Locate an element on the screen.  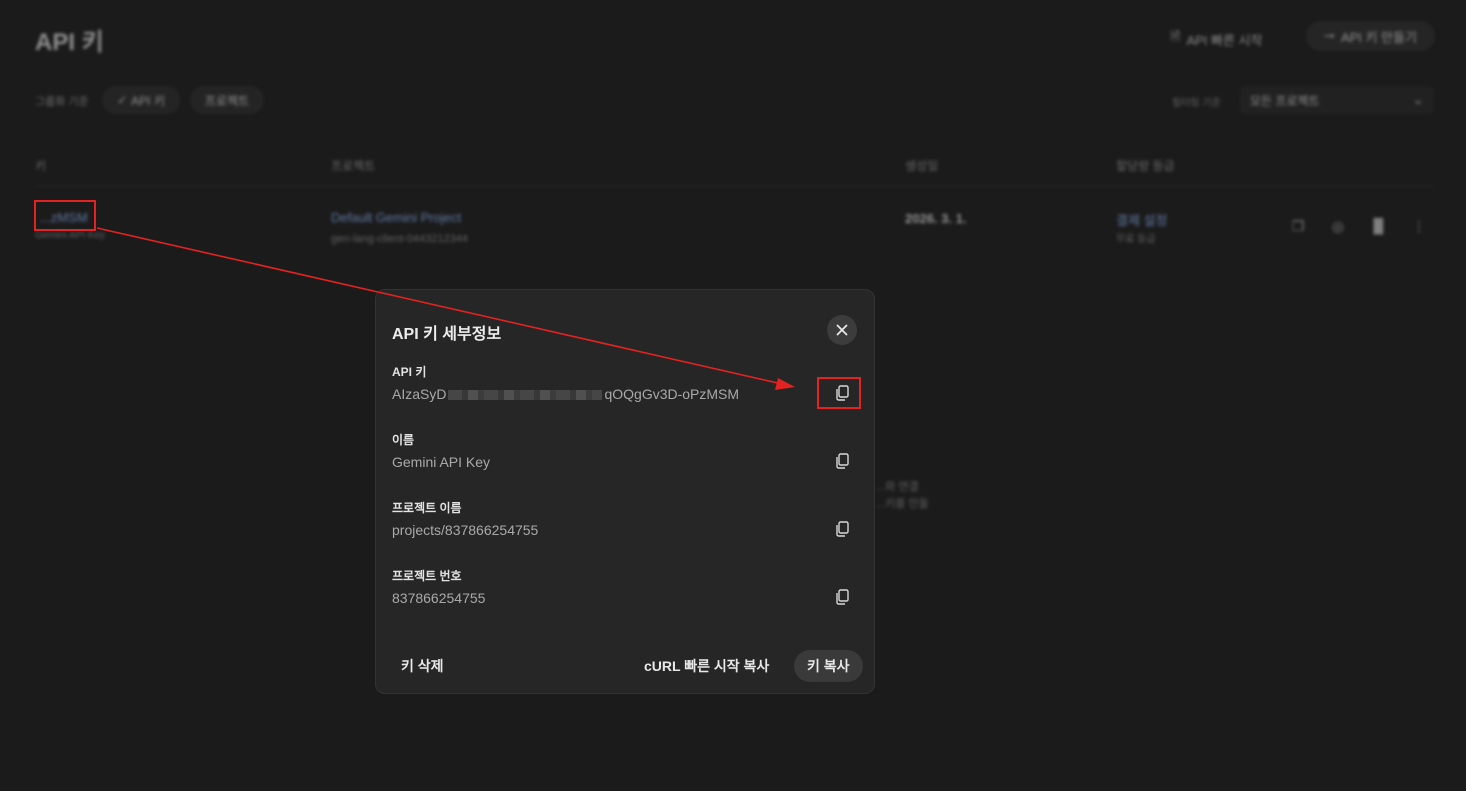
chevron-down-icon: ⌄ is located at coordinates (1418, 99).